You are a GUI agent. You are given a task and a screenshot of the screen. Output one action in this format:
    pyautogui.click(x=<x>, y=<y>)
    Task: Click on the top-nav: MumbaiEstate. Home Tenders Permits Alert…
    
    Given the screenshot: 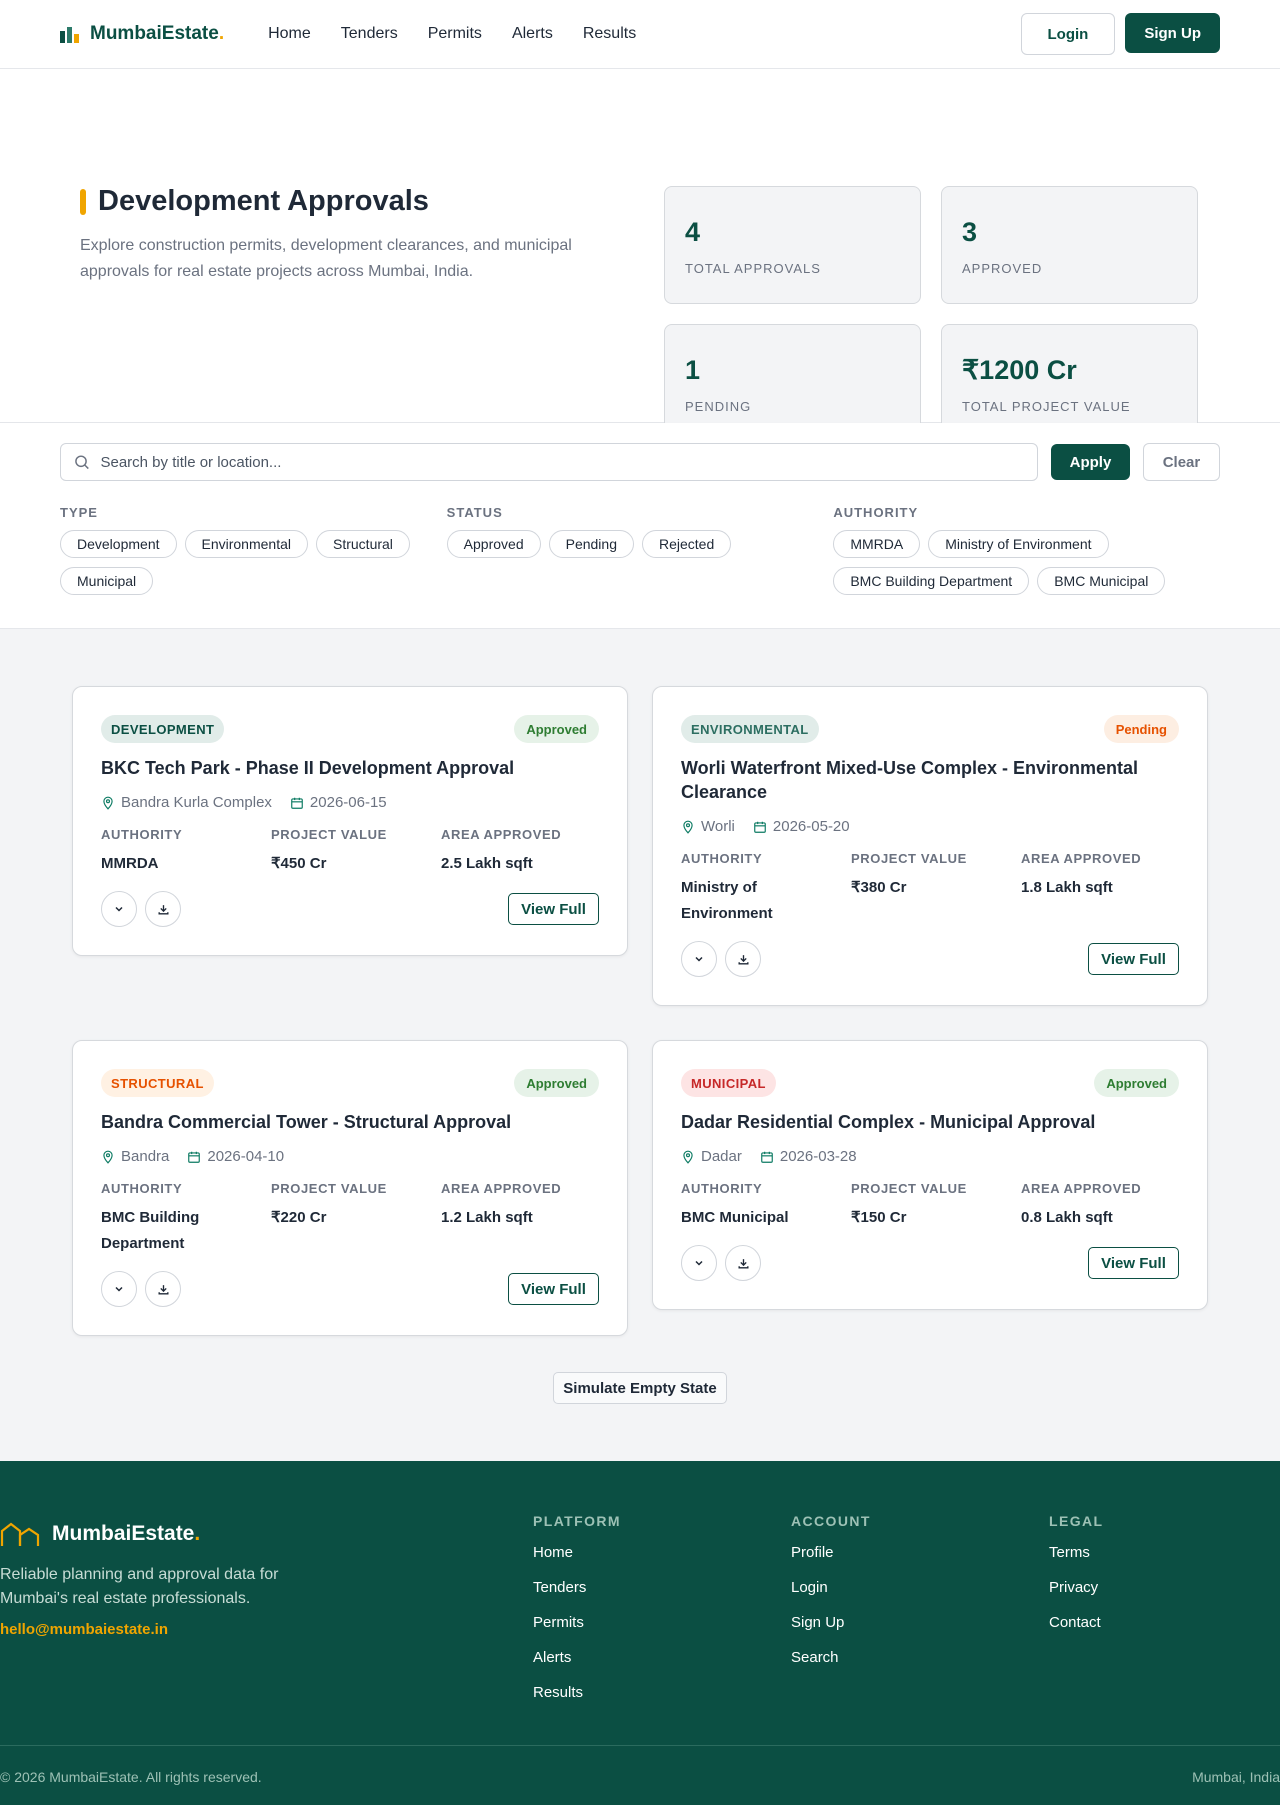 What is the action you would take?
    pyautogui.click(x=640, y=34)
    